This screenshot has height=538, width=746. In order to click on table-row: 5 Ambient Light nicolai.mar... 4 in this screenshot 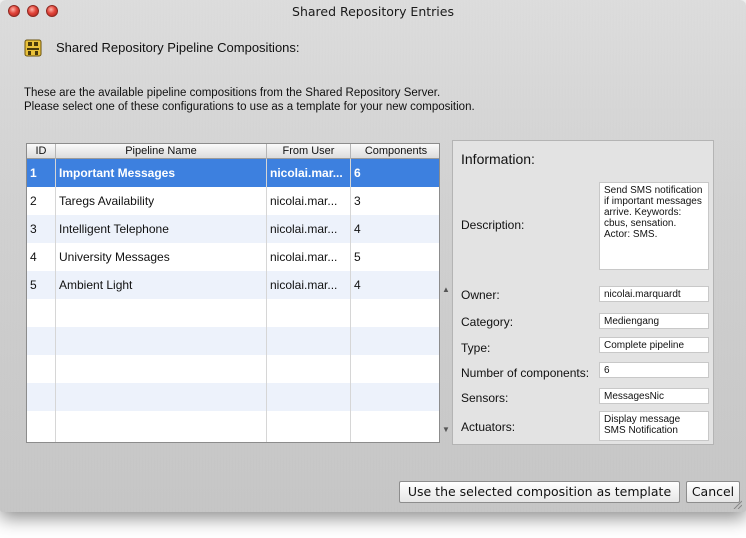, I will do `click(233, 285)`.